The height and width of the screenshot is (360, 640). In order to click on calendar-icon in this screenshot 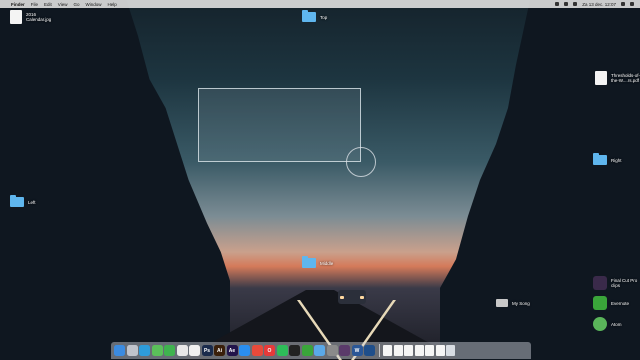, I will do `click(194, 350)`.